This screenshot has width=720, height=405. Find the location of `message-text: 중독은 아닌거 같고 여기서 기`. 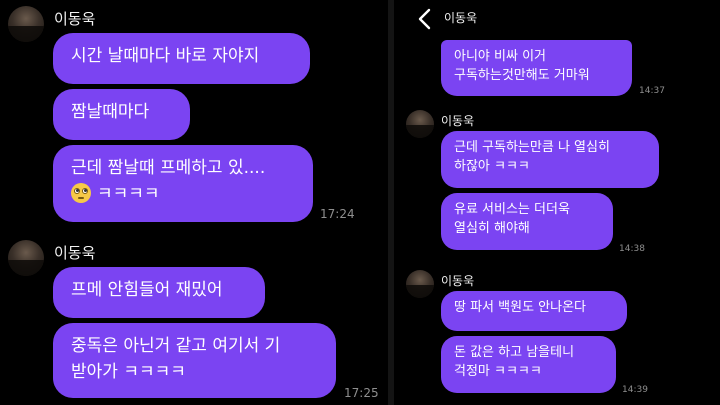

message-text: 중독은 아닌거 같고 여기서 기 is located at coordinates (176, 346).